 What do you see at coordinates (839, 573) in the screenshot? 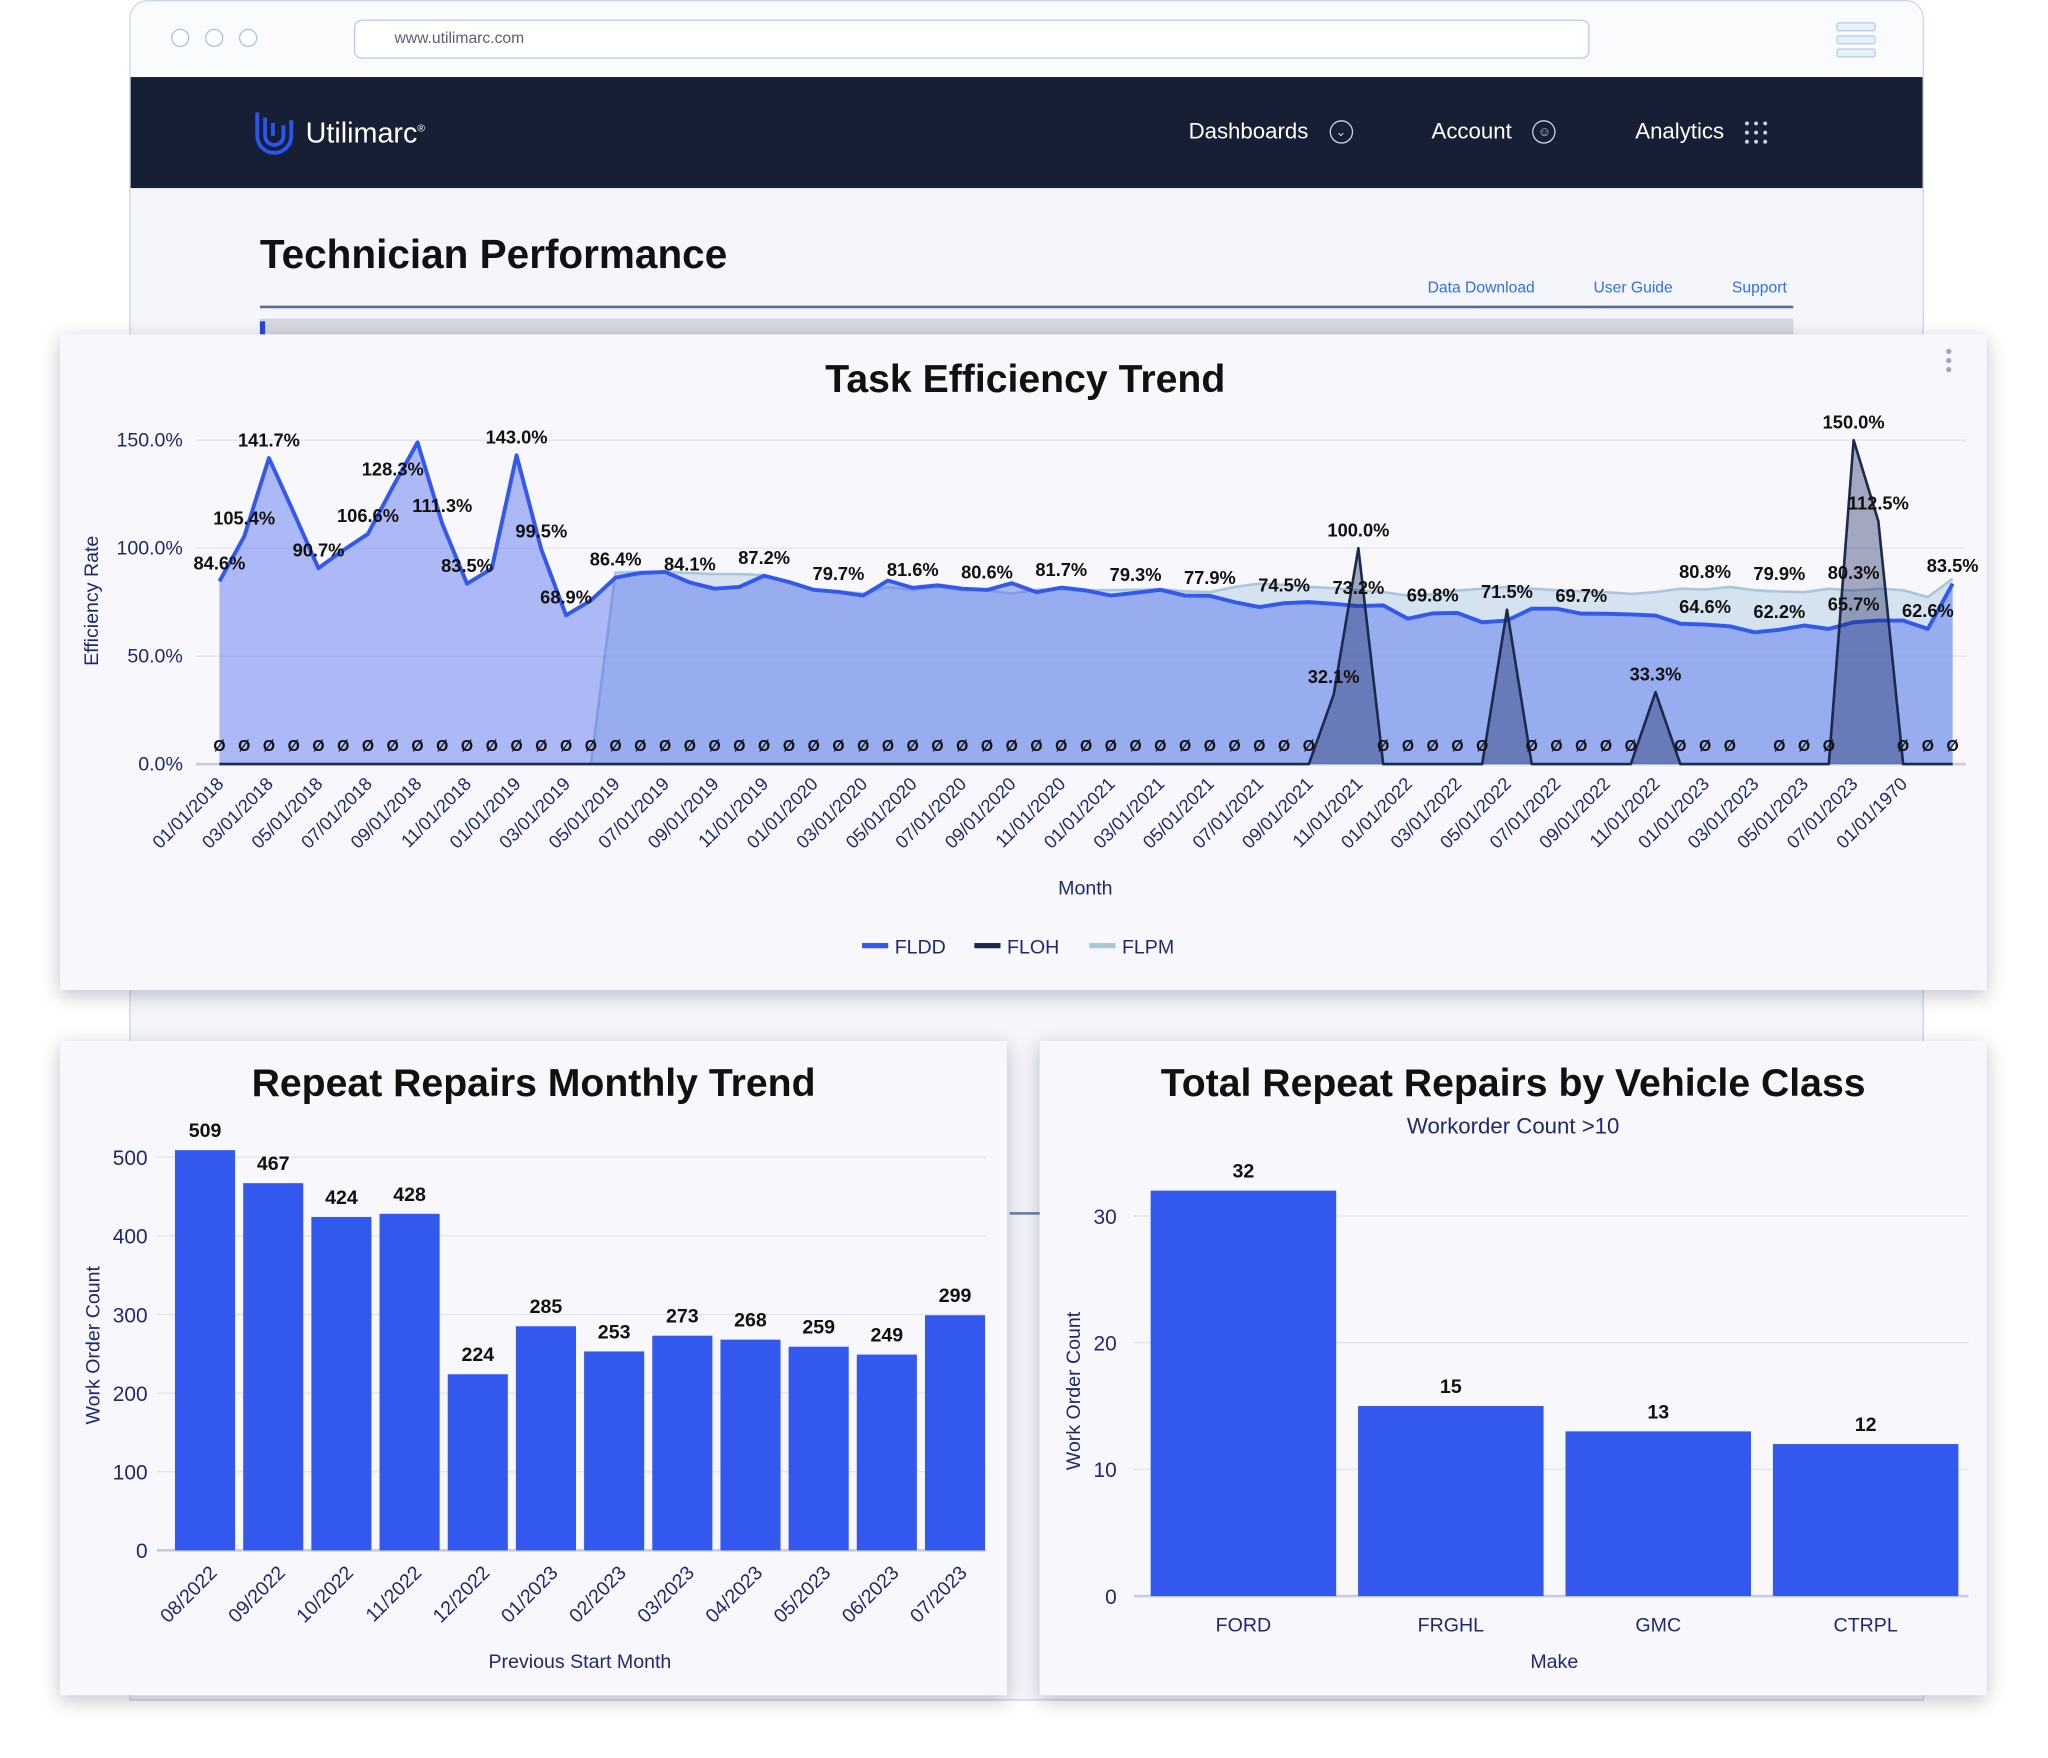
I see `data-label: 79.7%` at bounding box center [839, 573].